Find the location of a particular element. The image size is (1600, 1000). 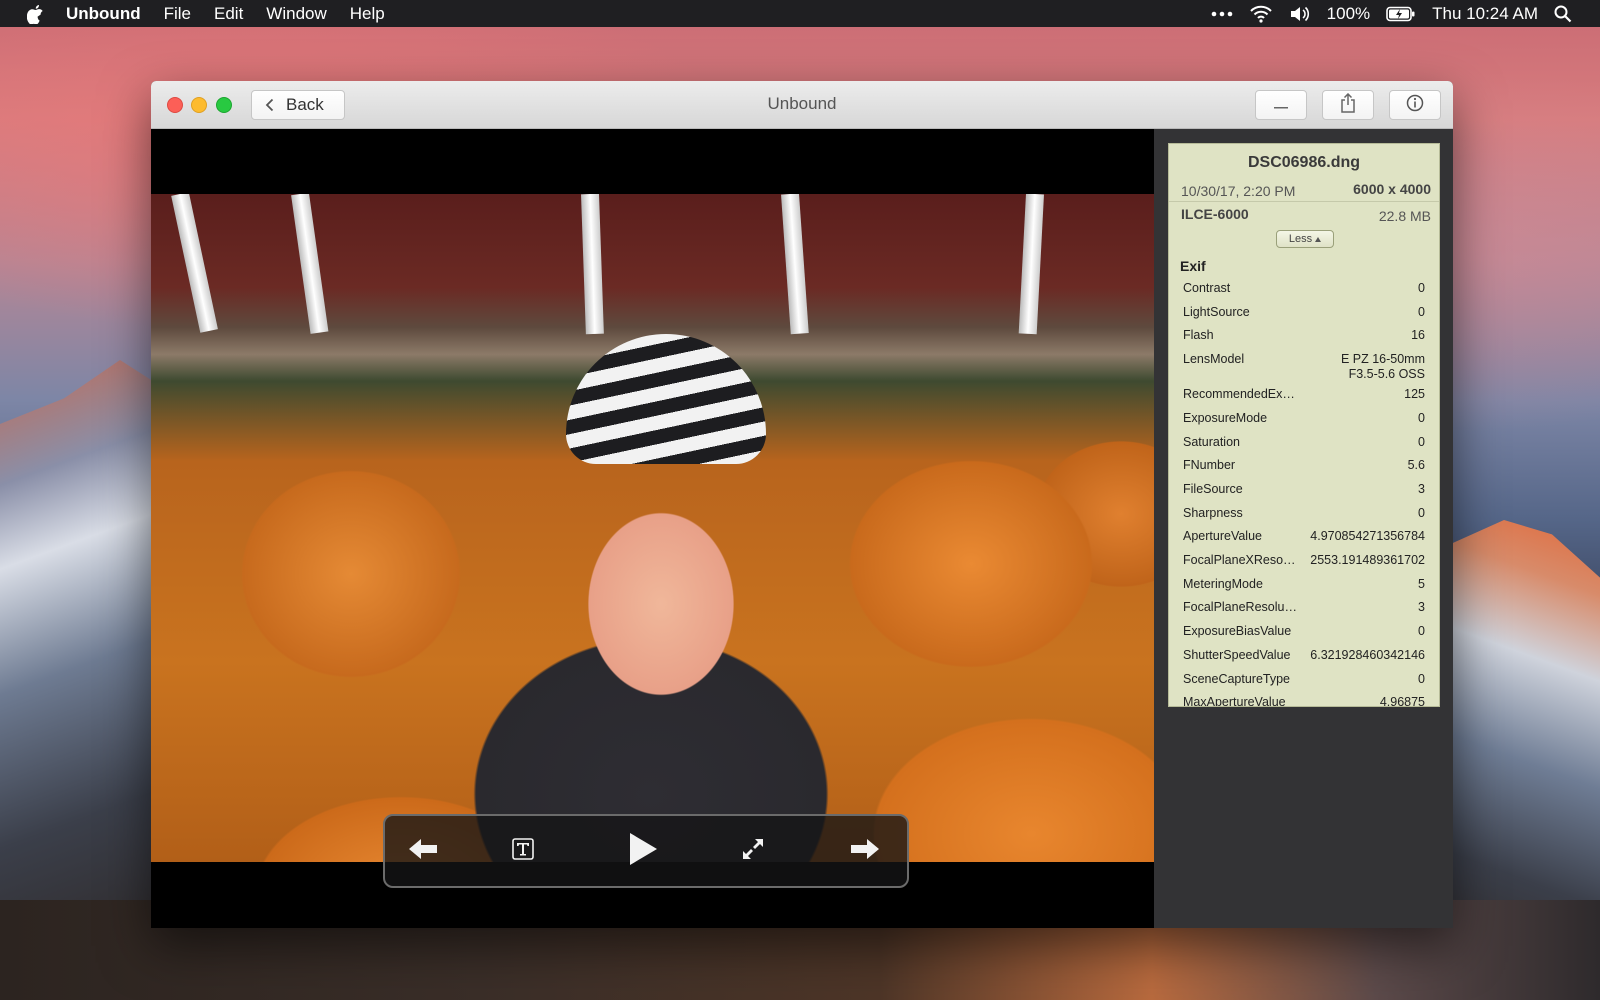

caret-up-icon is located at coordinates (1318, 239).